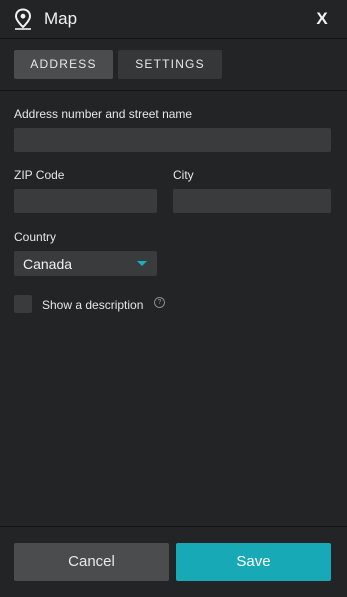 The width and height of the screenshot is (347, 597). I want to click on footer-divider, so click(173, 526).